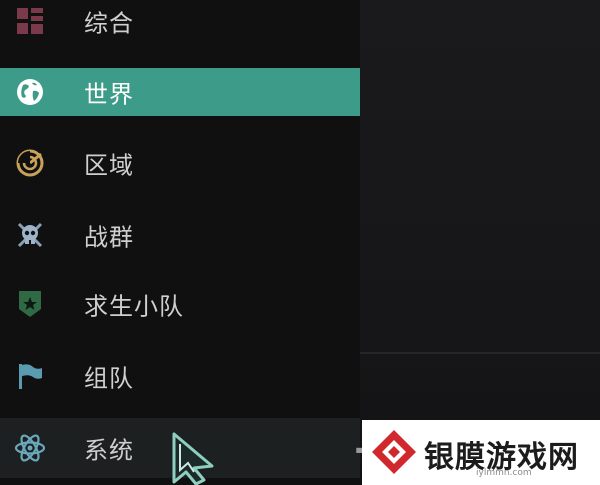 Image resolution: width=600 pixels, height=485 pixels. I want to click on mouse-cursor-icon, so click(193, 458).